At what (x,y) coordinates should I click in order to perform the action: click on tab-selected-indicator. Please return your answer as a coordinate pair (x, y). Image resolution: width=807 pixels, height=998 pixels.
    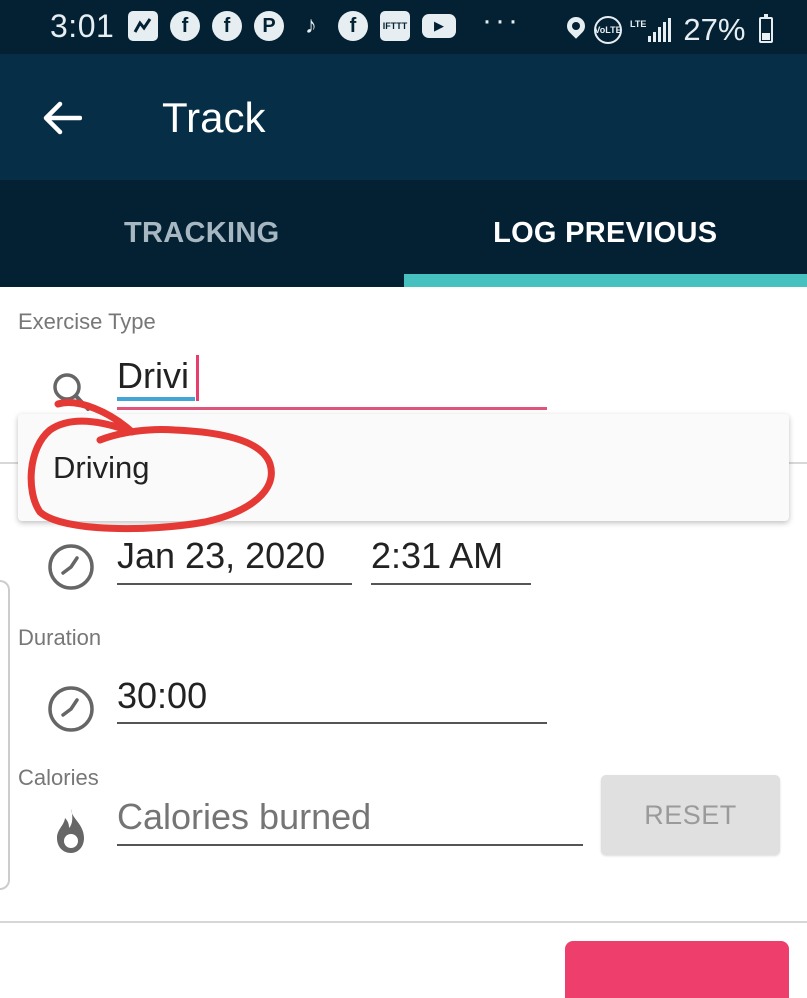
    Looking at the image, I should click on (605, 280).